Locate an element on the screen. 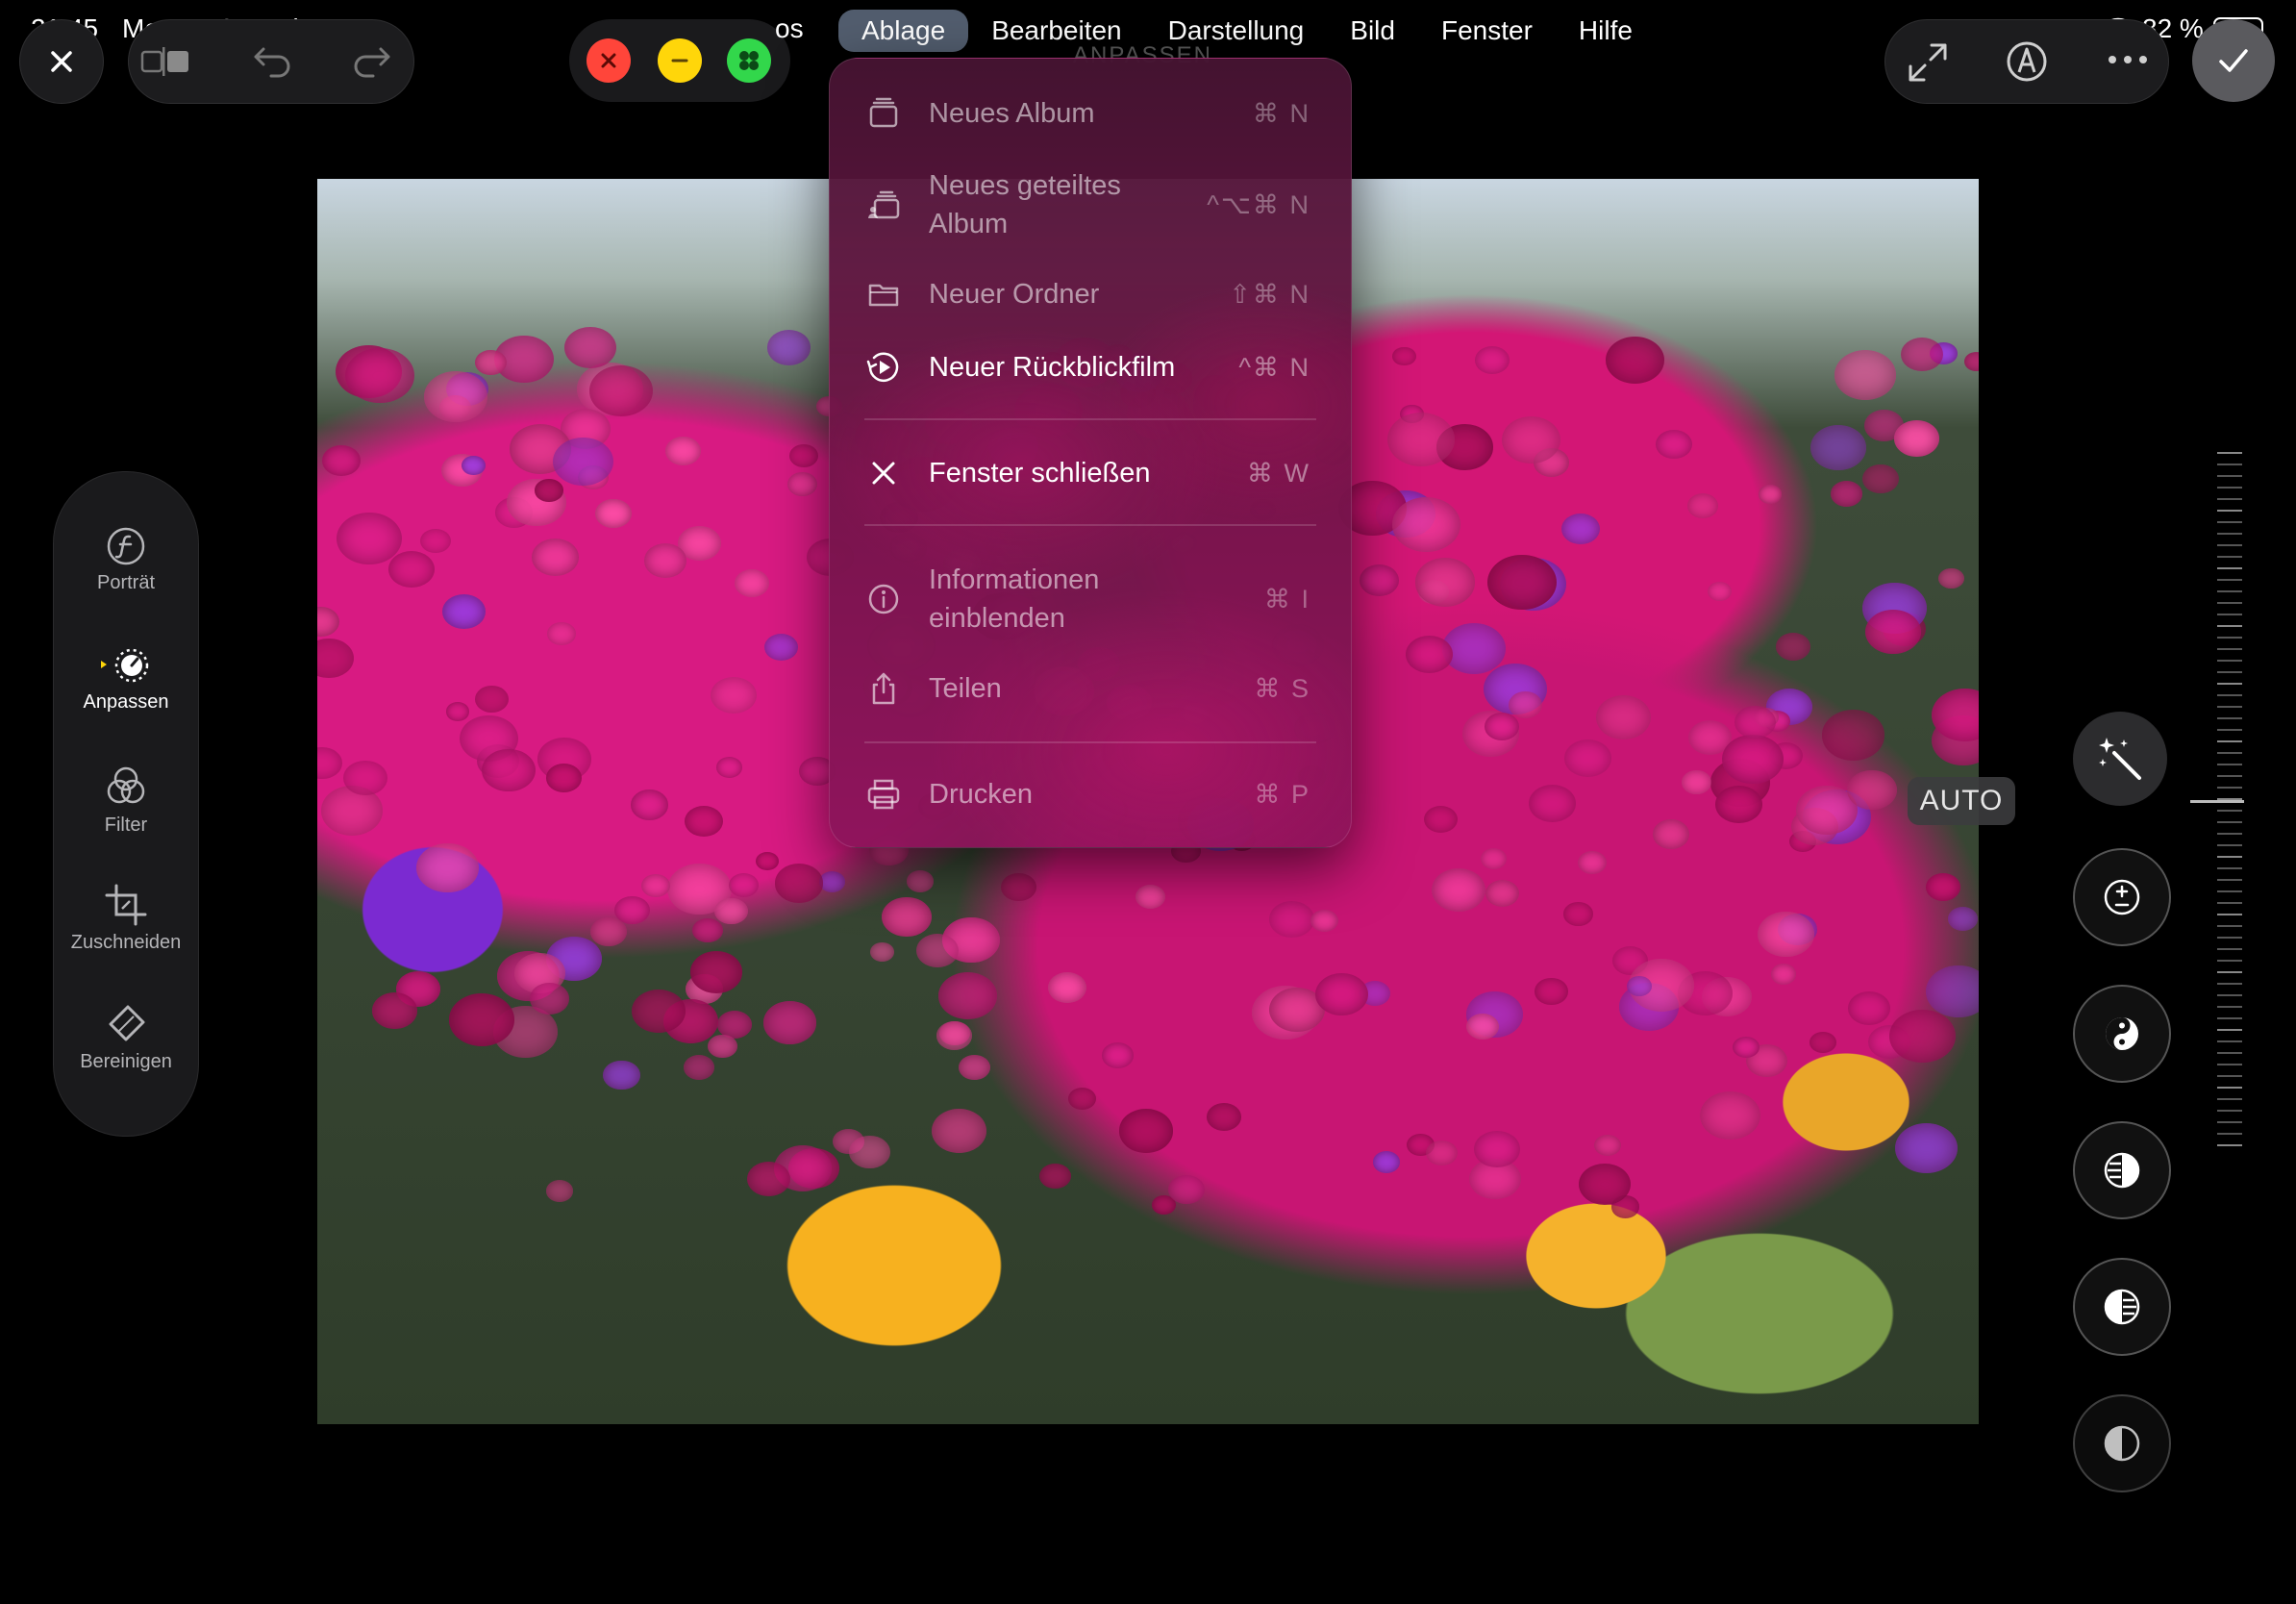 This screenshot has height=1604, width=2296. redo-button is located at coordinates (371, 63).